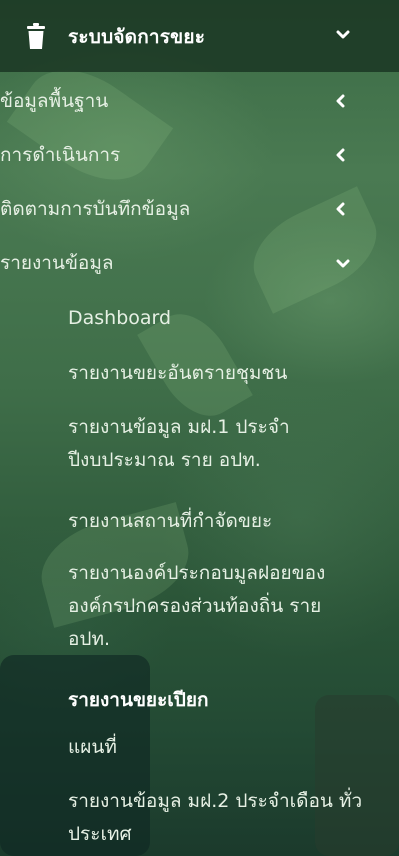 This screenshot has width=399, height=856. I want to click on menu-item-basic-data: ข้อมูลพื้นฐาน, so click(199, 103).